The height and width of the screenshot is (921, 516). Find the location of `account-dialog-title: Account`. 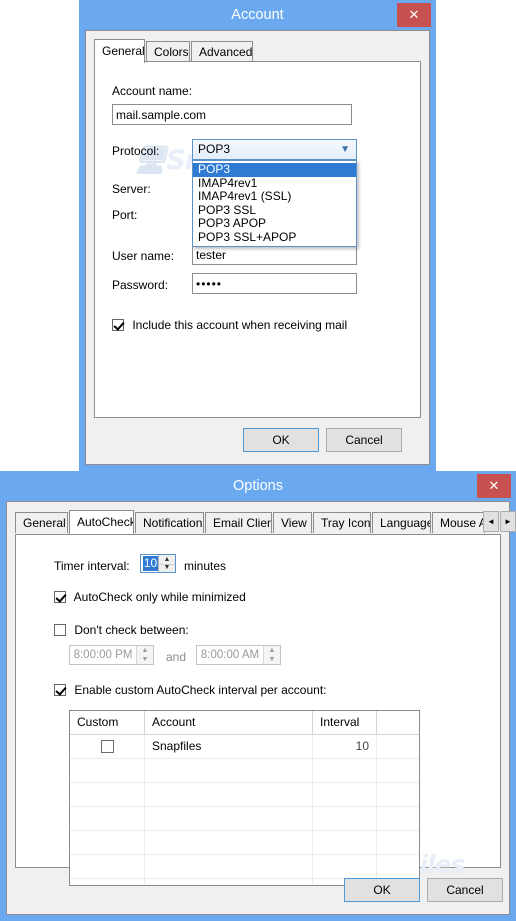

account-dialog-title: Account is located at coordinates (257, 15).